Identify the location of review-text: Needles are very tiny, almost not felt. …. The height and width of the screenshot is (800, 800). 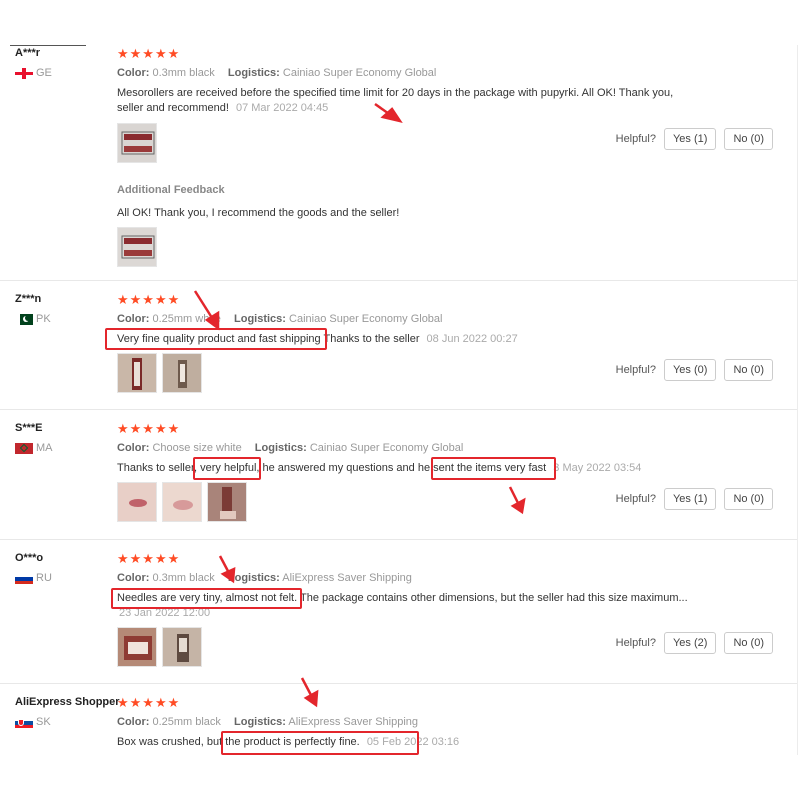
(407, 606).